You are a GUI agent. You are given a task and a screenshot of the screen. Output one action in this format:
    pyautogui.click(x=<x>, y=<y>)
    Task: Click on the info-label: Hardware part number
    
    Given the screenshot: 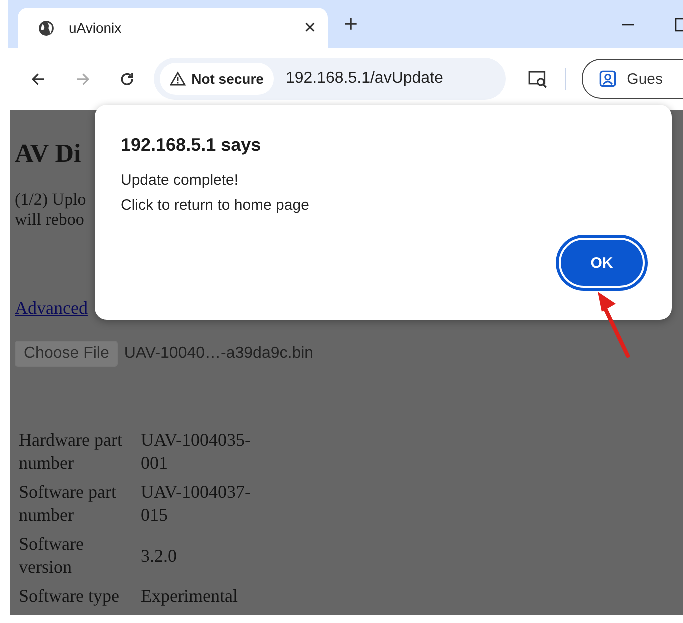 What is the action you would take?
    pyautogui.click(x=71, y=452)
    